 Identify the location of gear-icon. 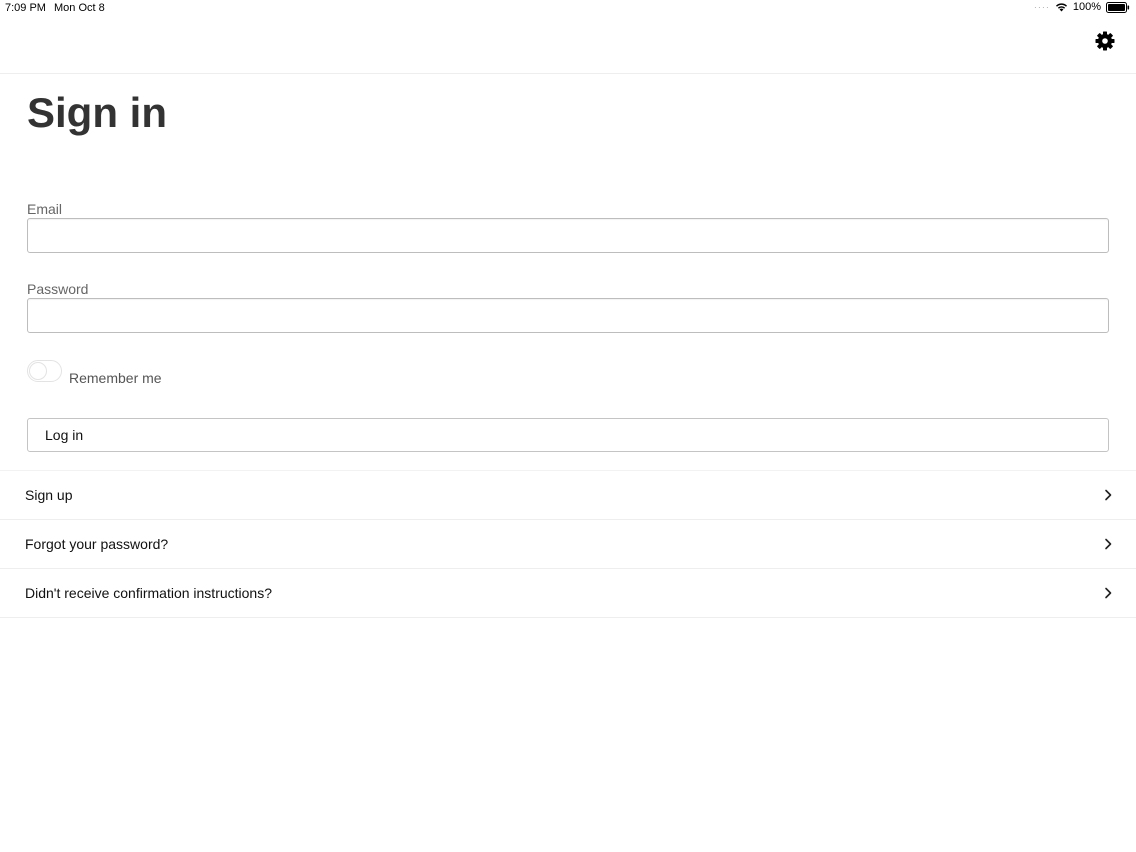
(1105, 41).